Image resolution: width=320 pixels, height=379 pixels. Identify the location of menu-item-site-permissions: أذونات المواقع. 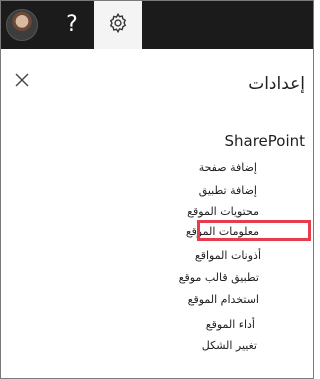
(228, 255).